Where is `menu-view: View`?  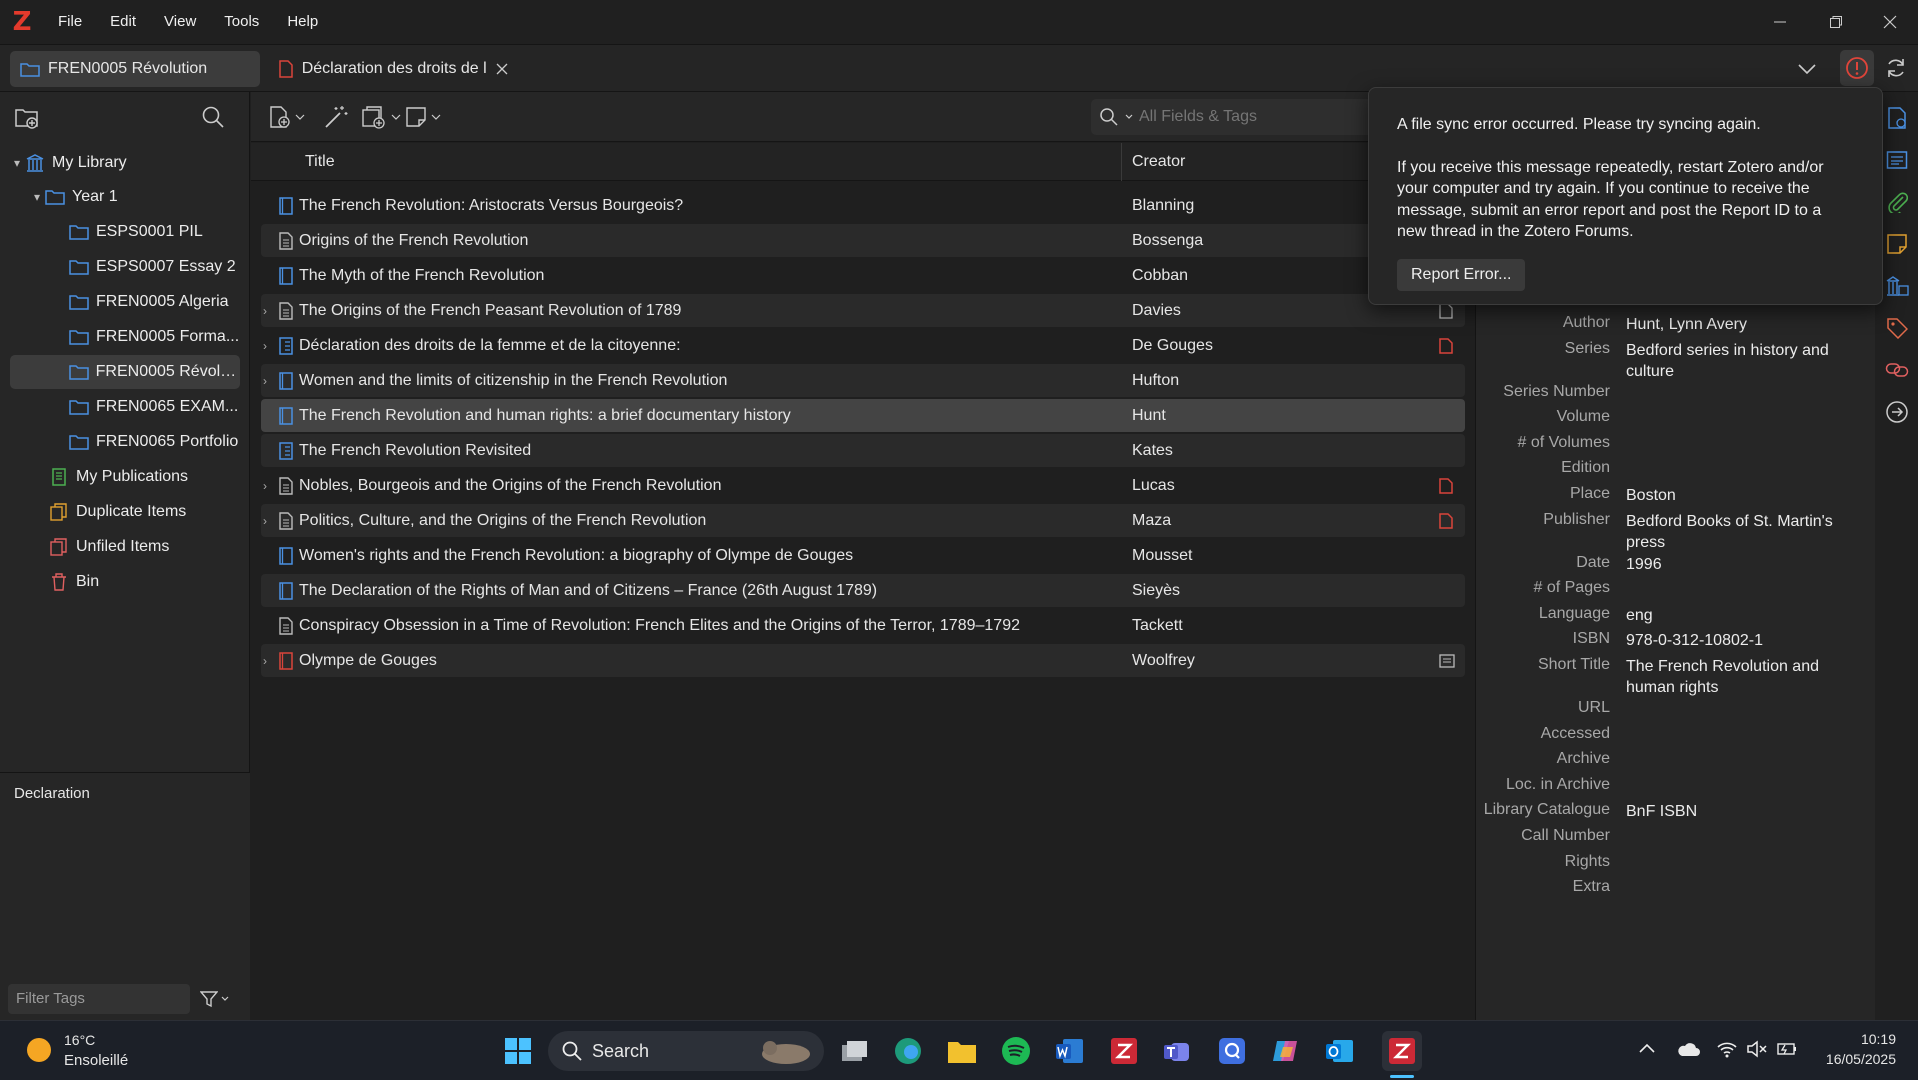 menu-view: View is located at coordinates (180, 22).